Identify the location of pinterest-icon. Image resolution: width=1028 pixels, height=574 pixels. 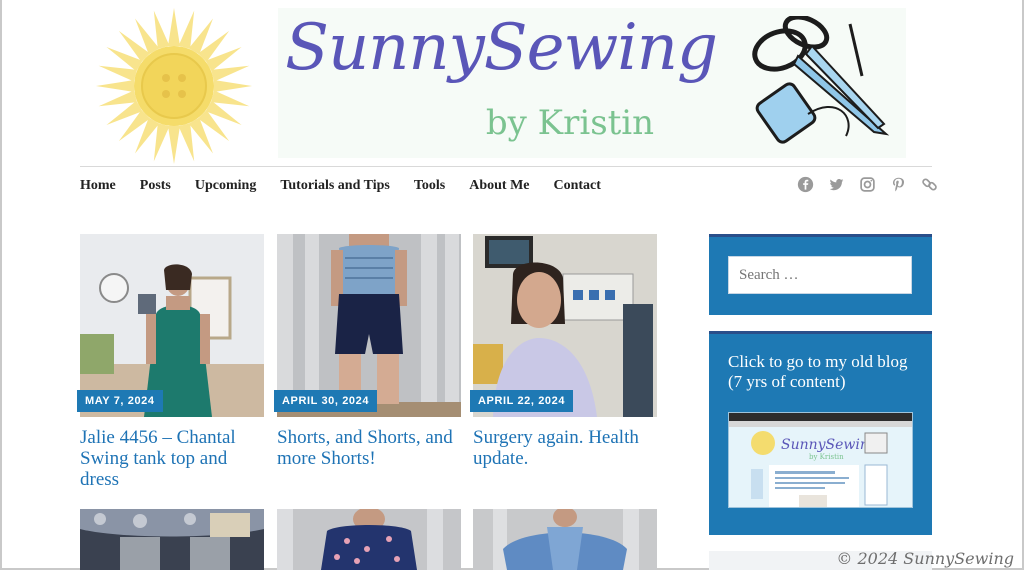
(898, 184).